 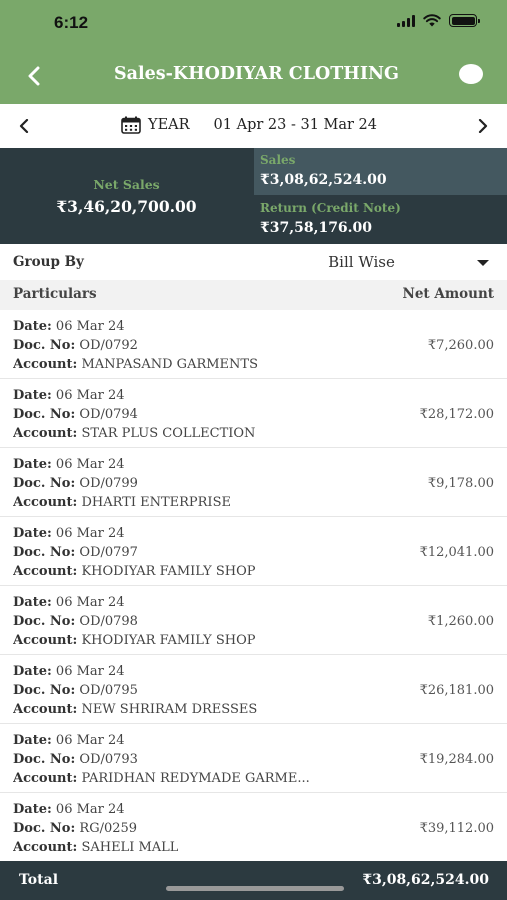 I want to click on app-header: Sales-KHODIYAR CLOTHING, so click(x=253, y=76).